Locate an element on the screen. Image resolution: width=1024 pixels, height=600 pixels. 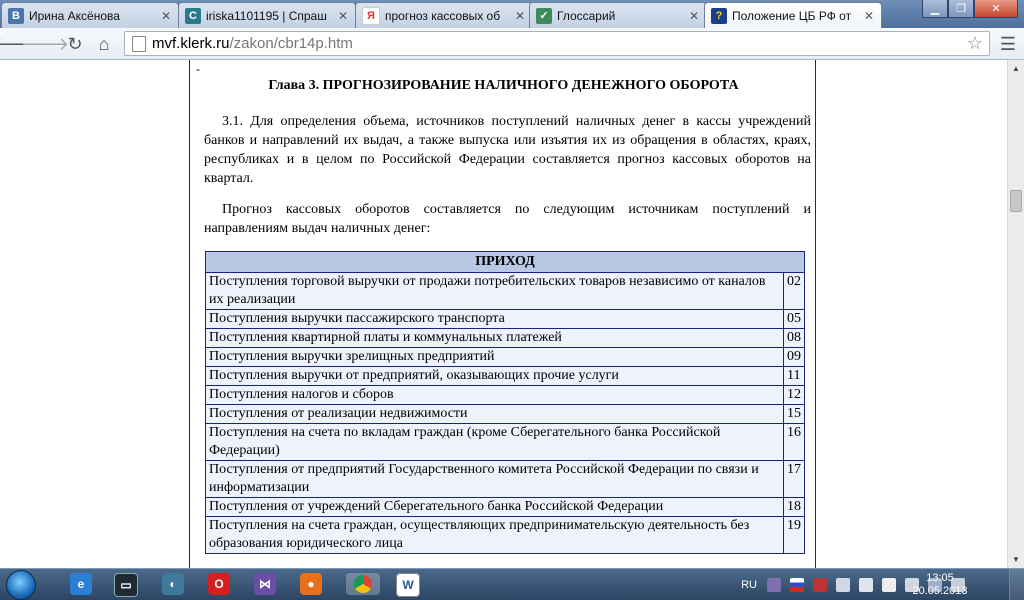
forward-button: 🡒 is located at coordinates (45, 44).